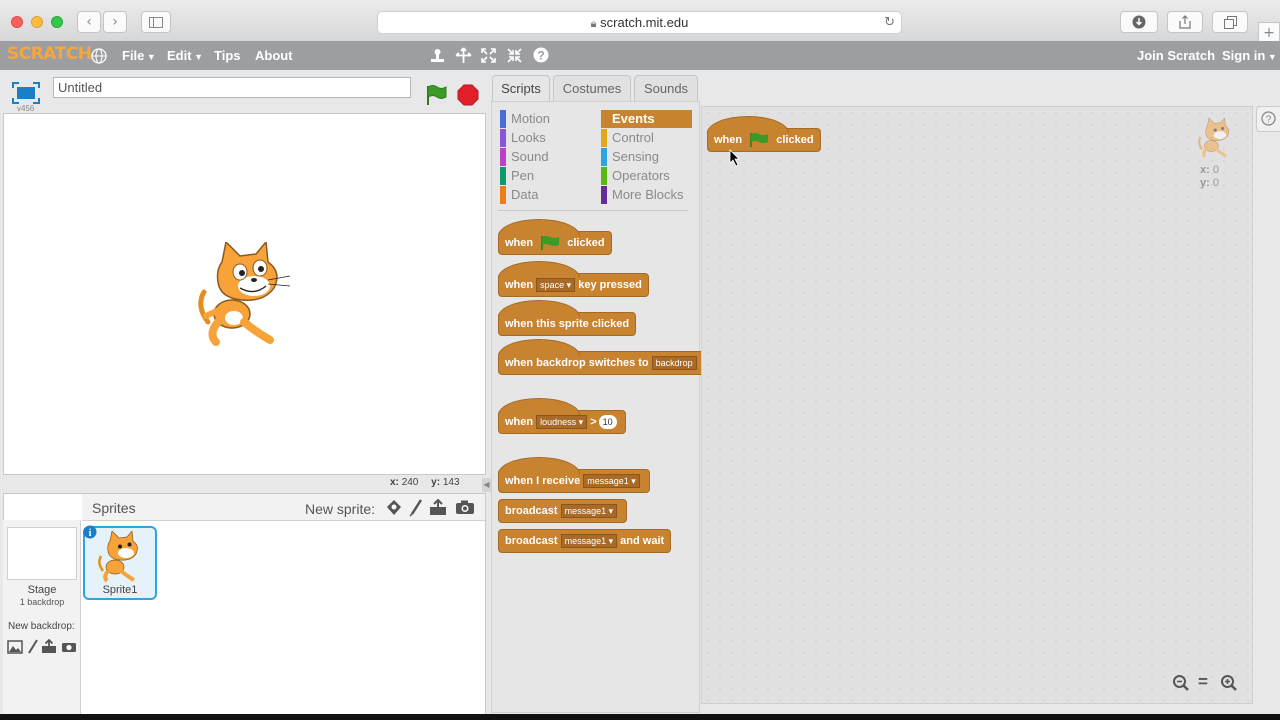 Image resolution: width=1280 pixels, height=720 pixels. I want to click on upload-backdrop-icon, so click(49, 646).